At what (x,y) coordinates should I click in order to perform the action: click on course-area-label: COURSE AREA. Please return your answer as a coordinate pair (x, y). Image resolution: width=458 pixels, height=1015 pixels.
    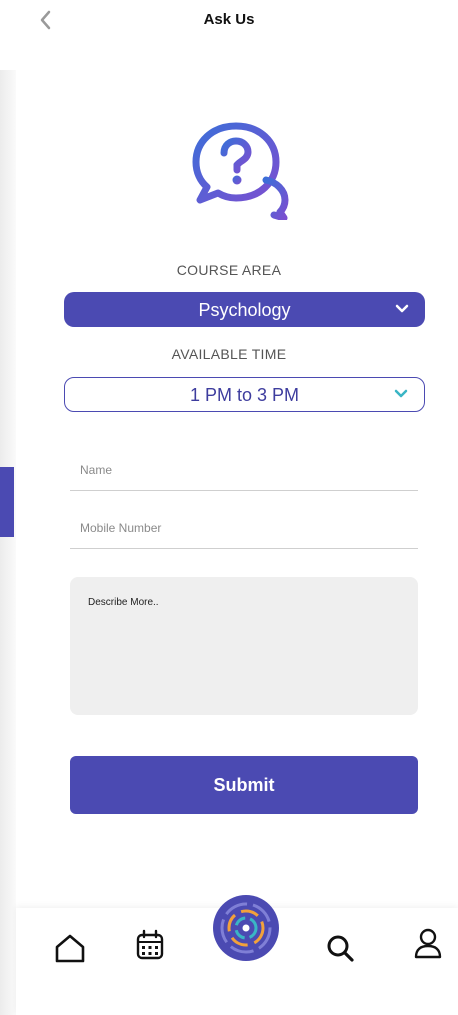
    Looking at the image, I should click on (229, 270).